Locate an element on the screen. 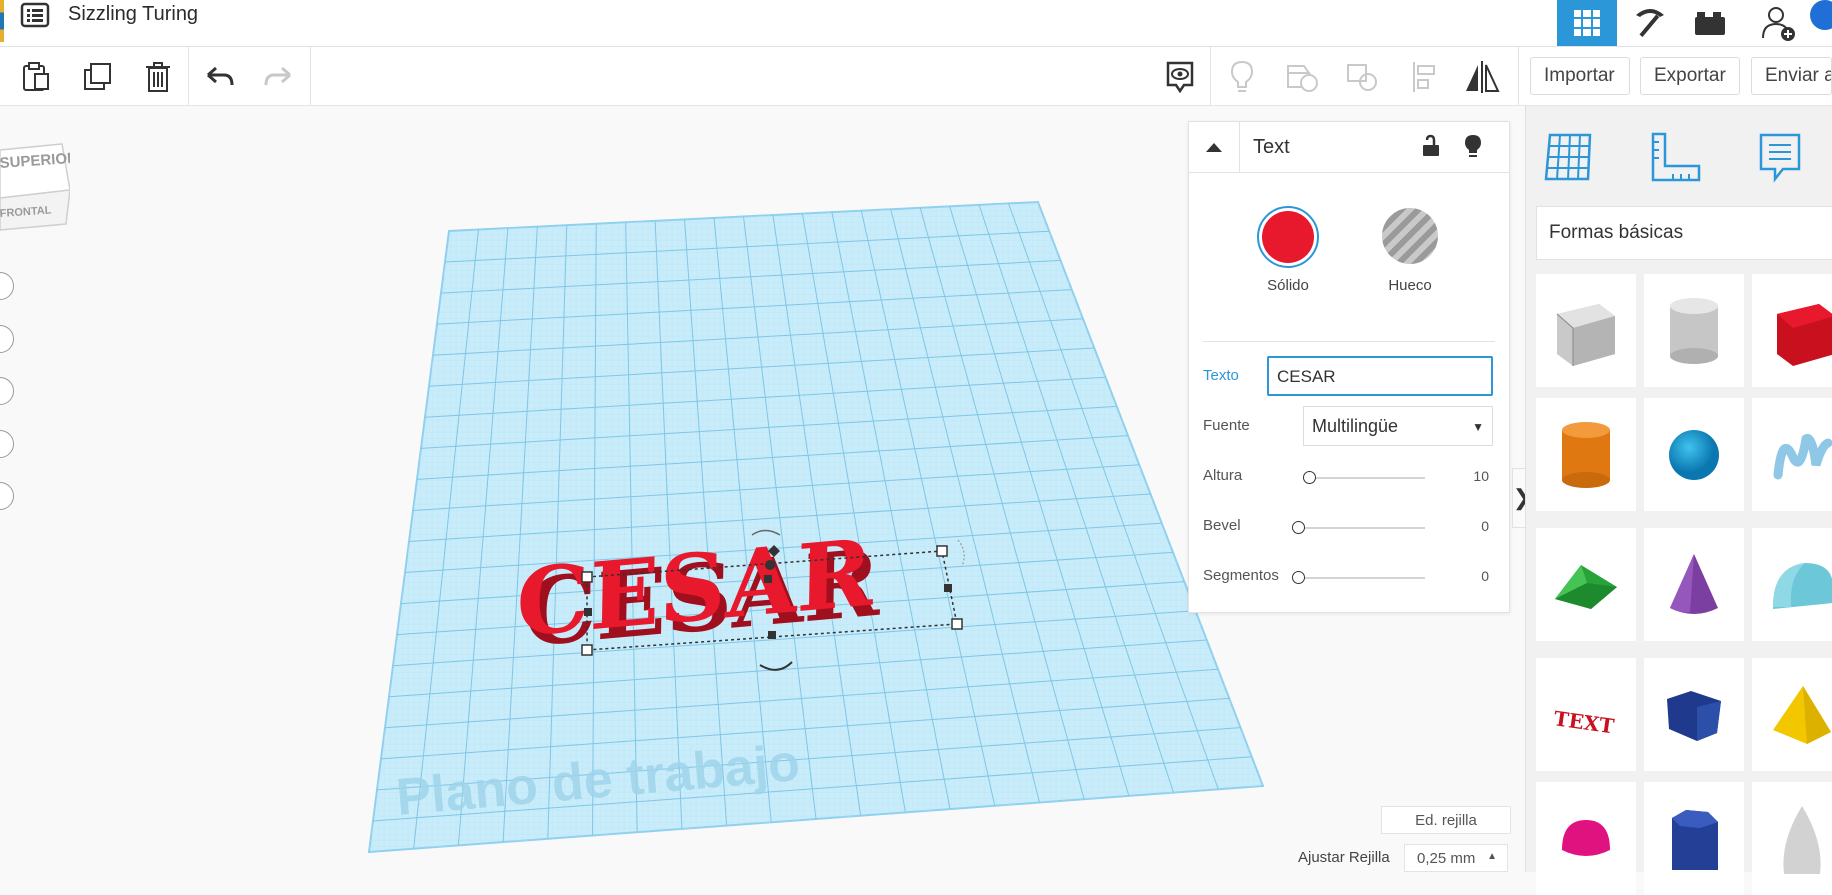 The image size is (1832, 895). bevel-value: 0 is located at coordinates (1469, 526).